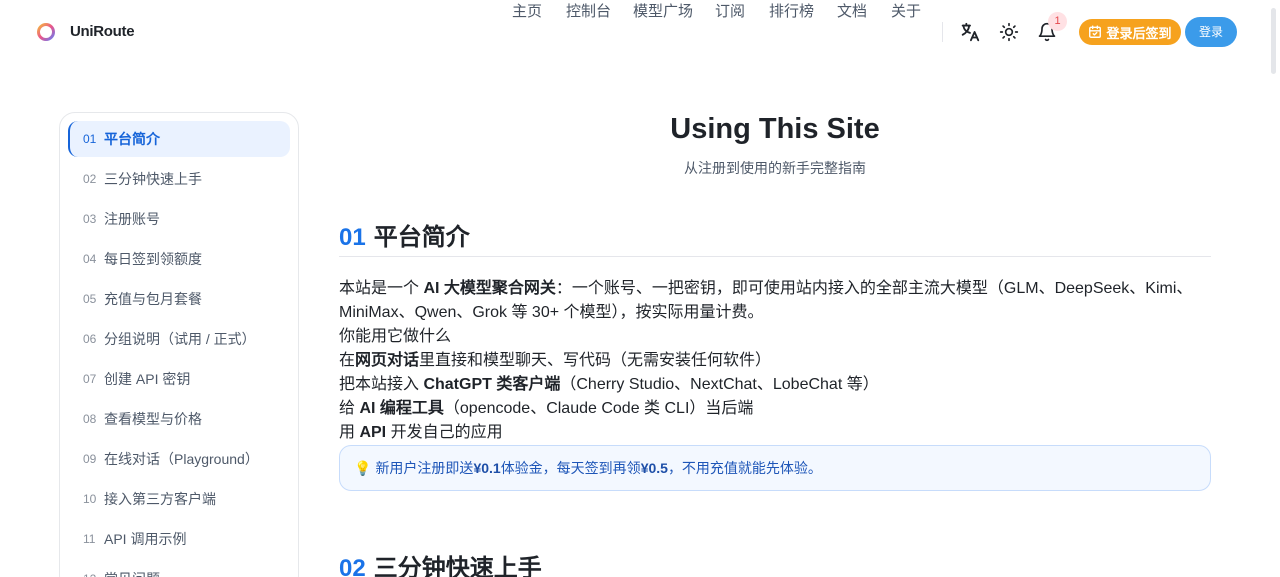 Image resolution: width=1280 pixels, height=577 pixels. I want to click on login-button: 登录, so click(1211, 32).